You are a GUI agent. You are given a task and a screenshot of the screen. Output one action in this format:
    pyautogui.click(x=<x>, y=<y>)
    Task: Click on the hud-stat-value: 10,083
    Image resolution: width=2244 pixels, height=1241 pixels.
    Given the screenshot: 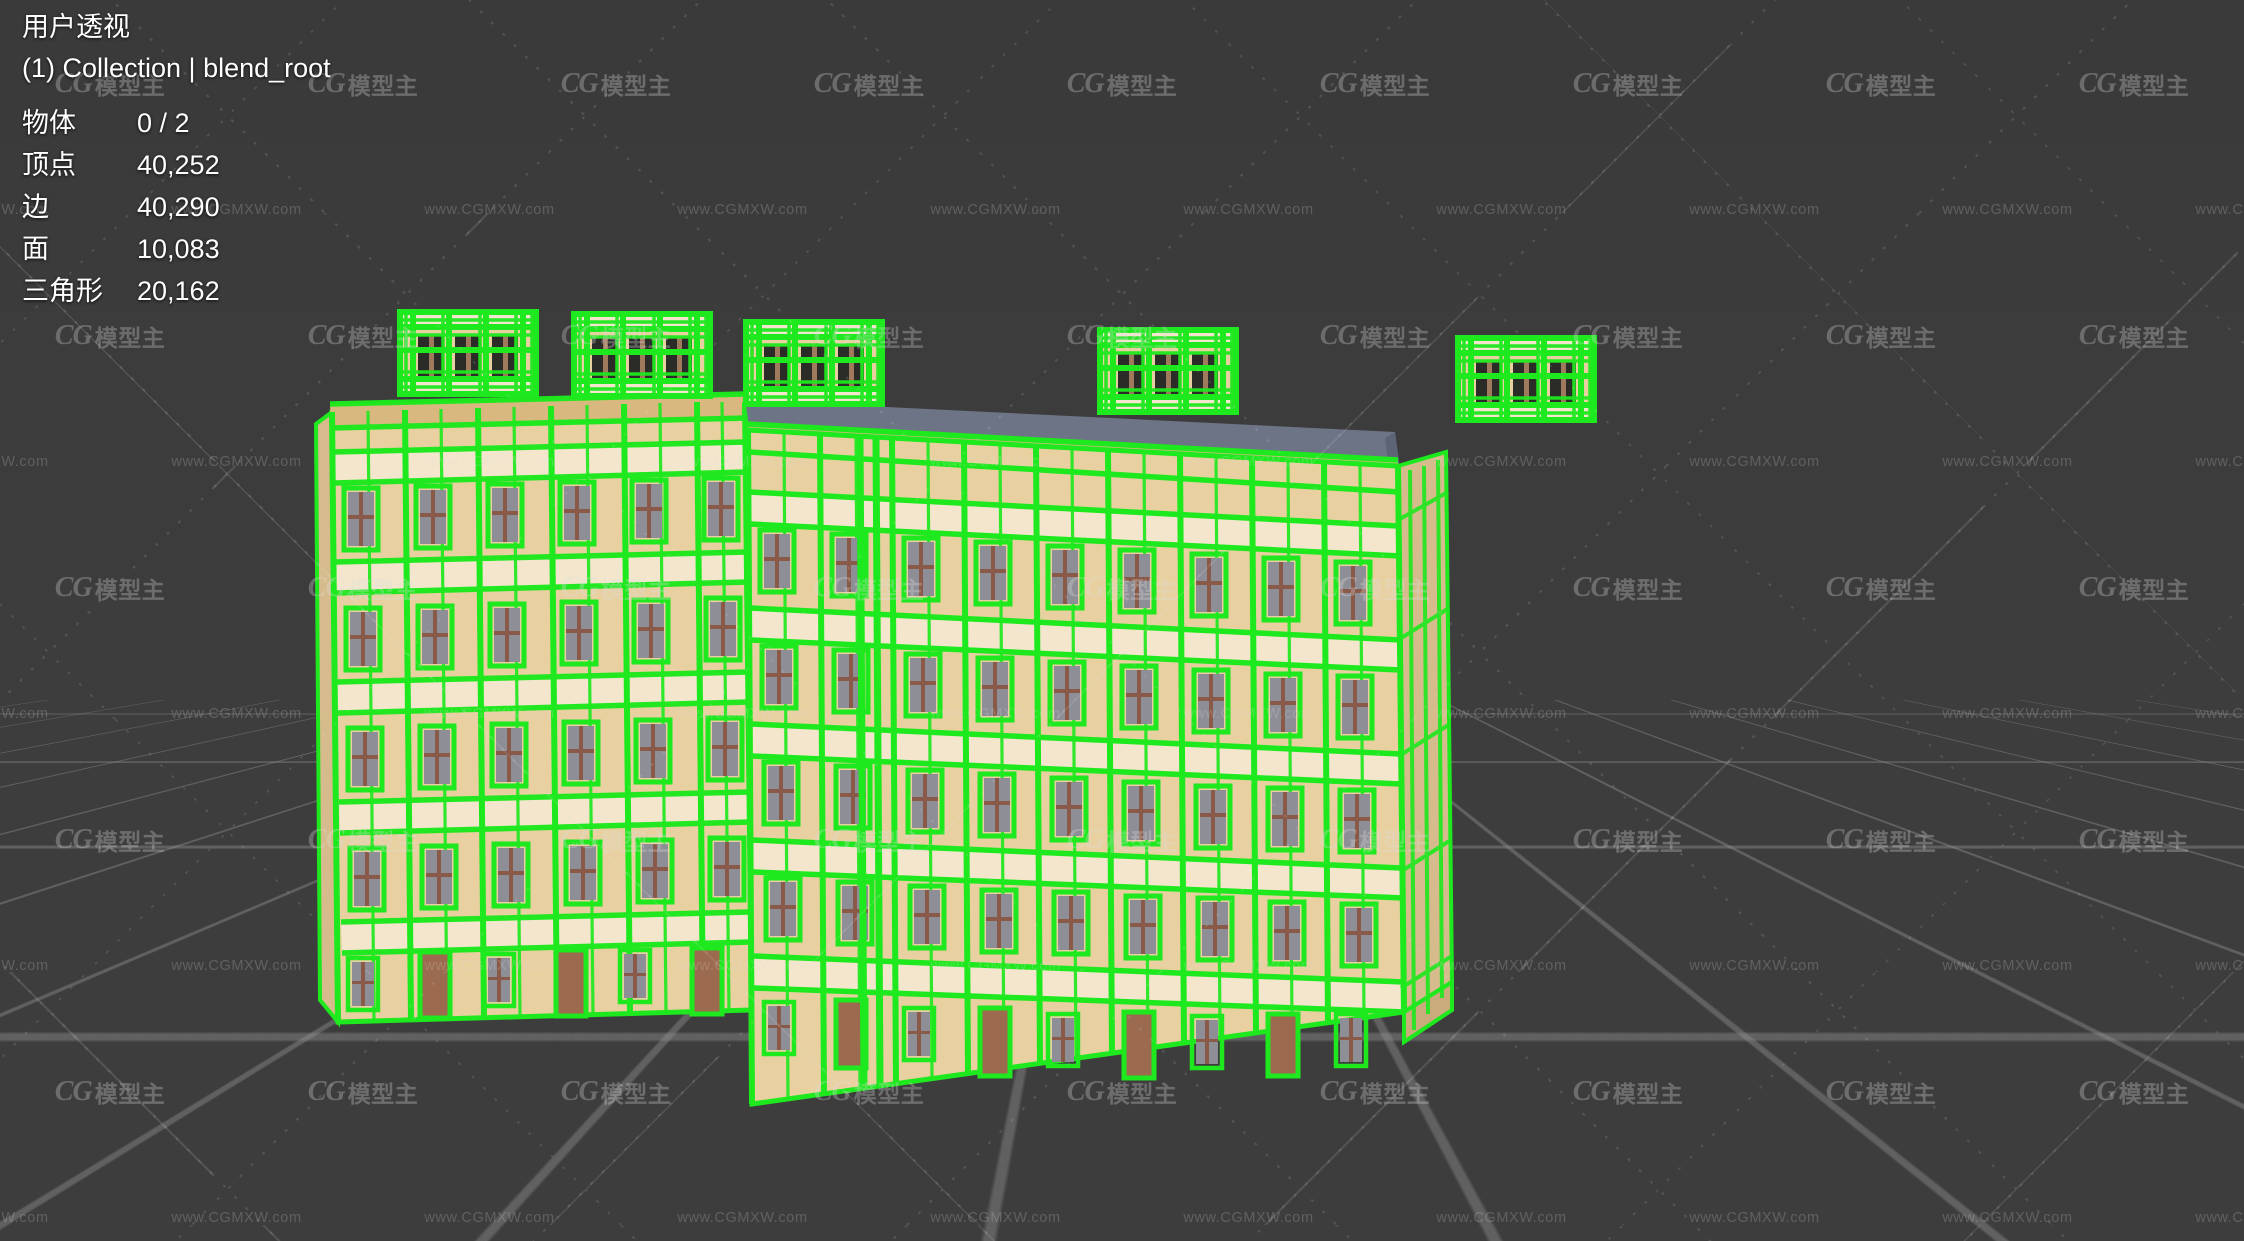 What is the action you would take?
    pyautogui.click(x=178, y=249)
    